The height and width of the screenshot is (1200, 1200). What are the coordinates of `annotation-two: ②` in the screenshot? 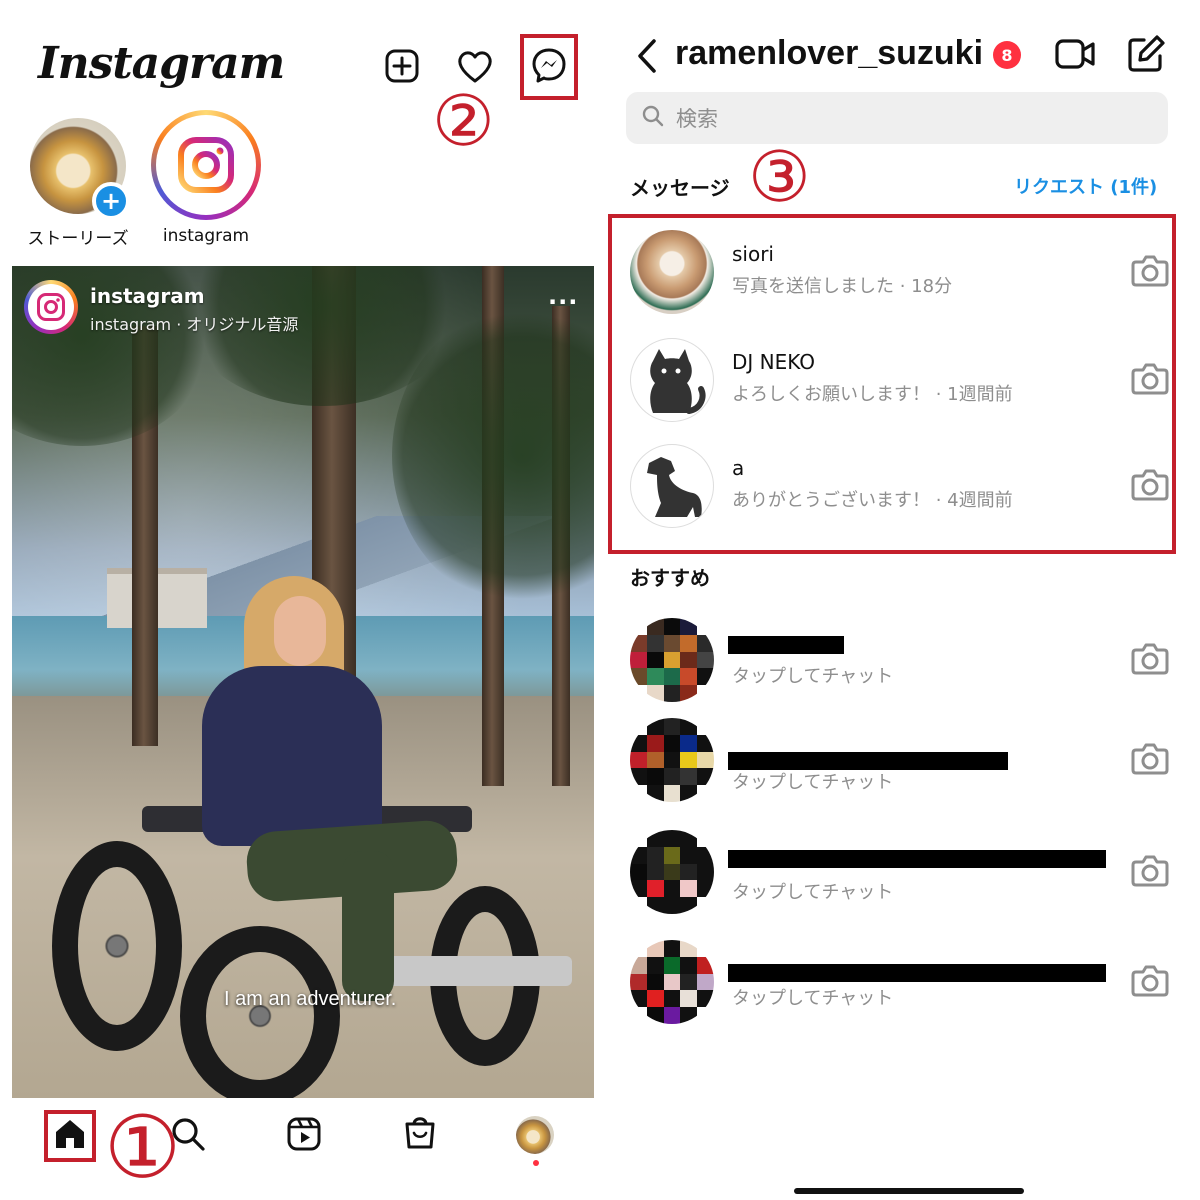 It's located at (463, 121).